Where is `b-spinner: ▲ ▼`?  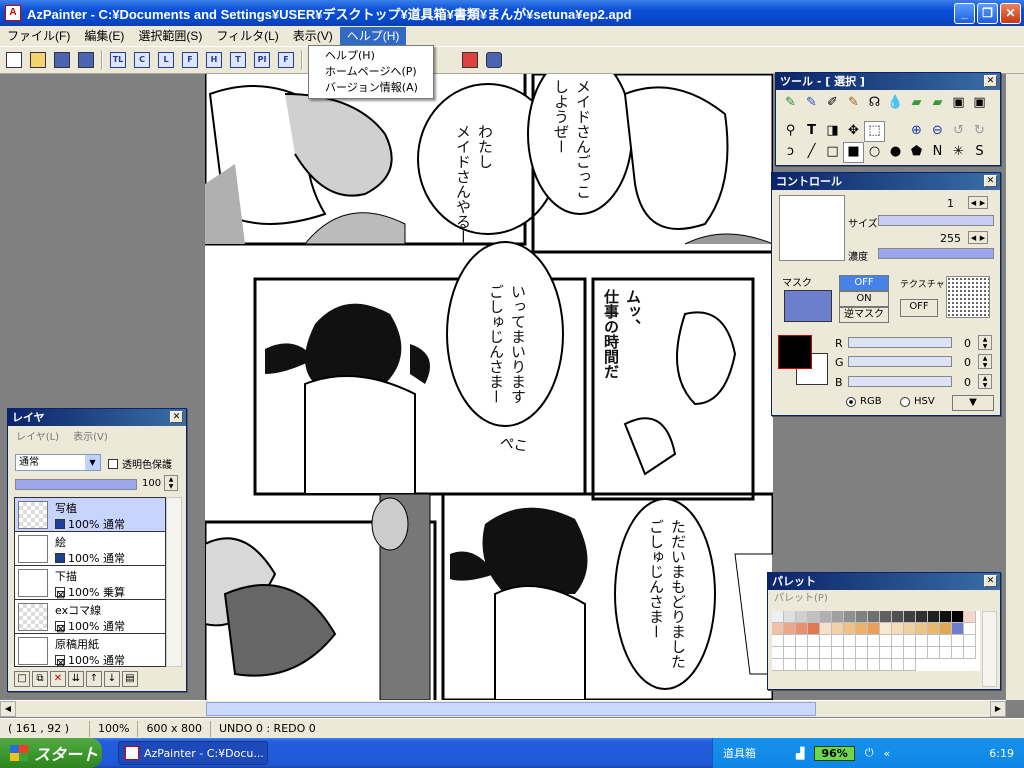 b-spinner: ▲ ▼ is located at coordinates (985, 381).